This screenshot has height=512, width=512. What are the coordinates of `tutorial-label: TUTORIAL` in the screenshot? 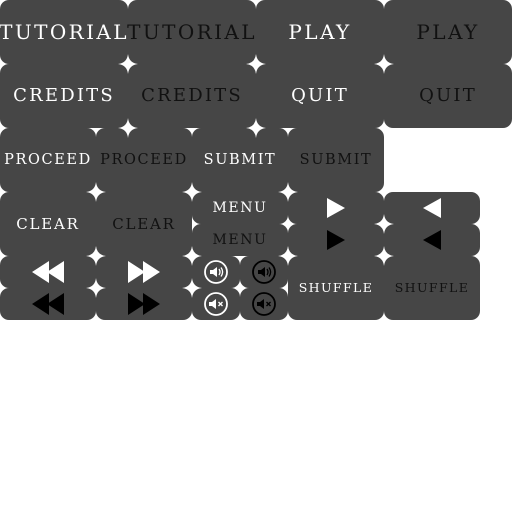 It's located at (64, 32).